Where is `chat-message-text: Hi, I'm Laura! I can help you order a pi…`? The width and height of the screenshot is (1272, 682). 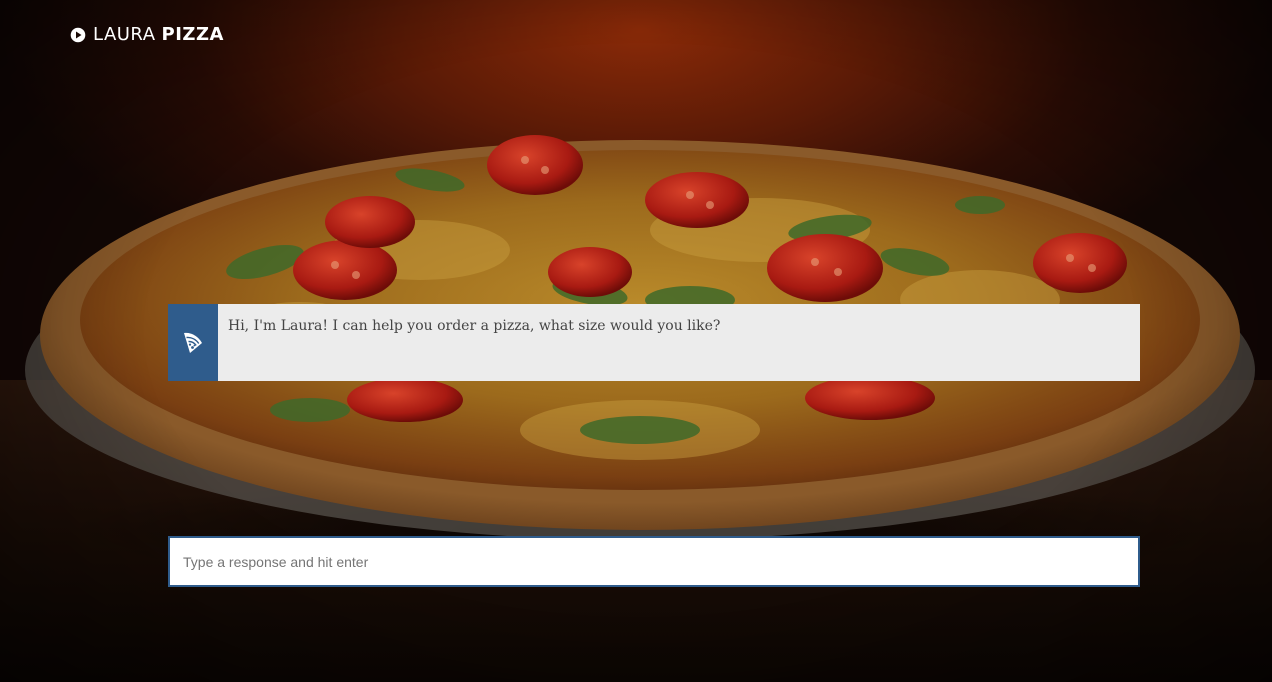
chat-message-text: Hi, I'm Laura! I can help you order a pi… is located at coordinates (474, 326).